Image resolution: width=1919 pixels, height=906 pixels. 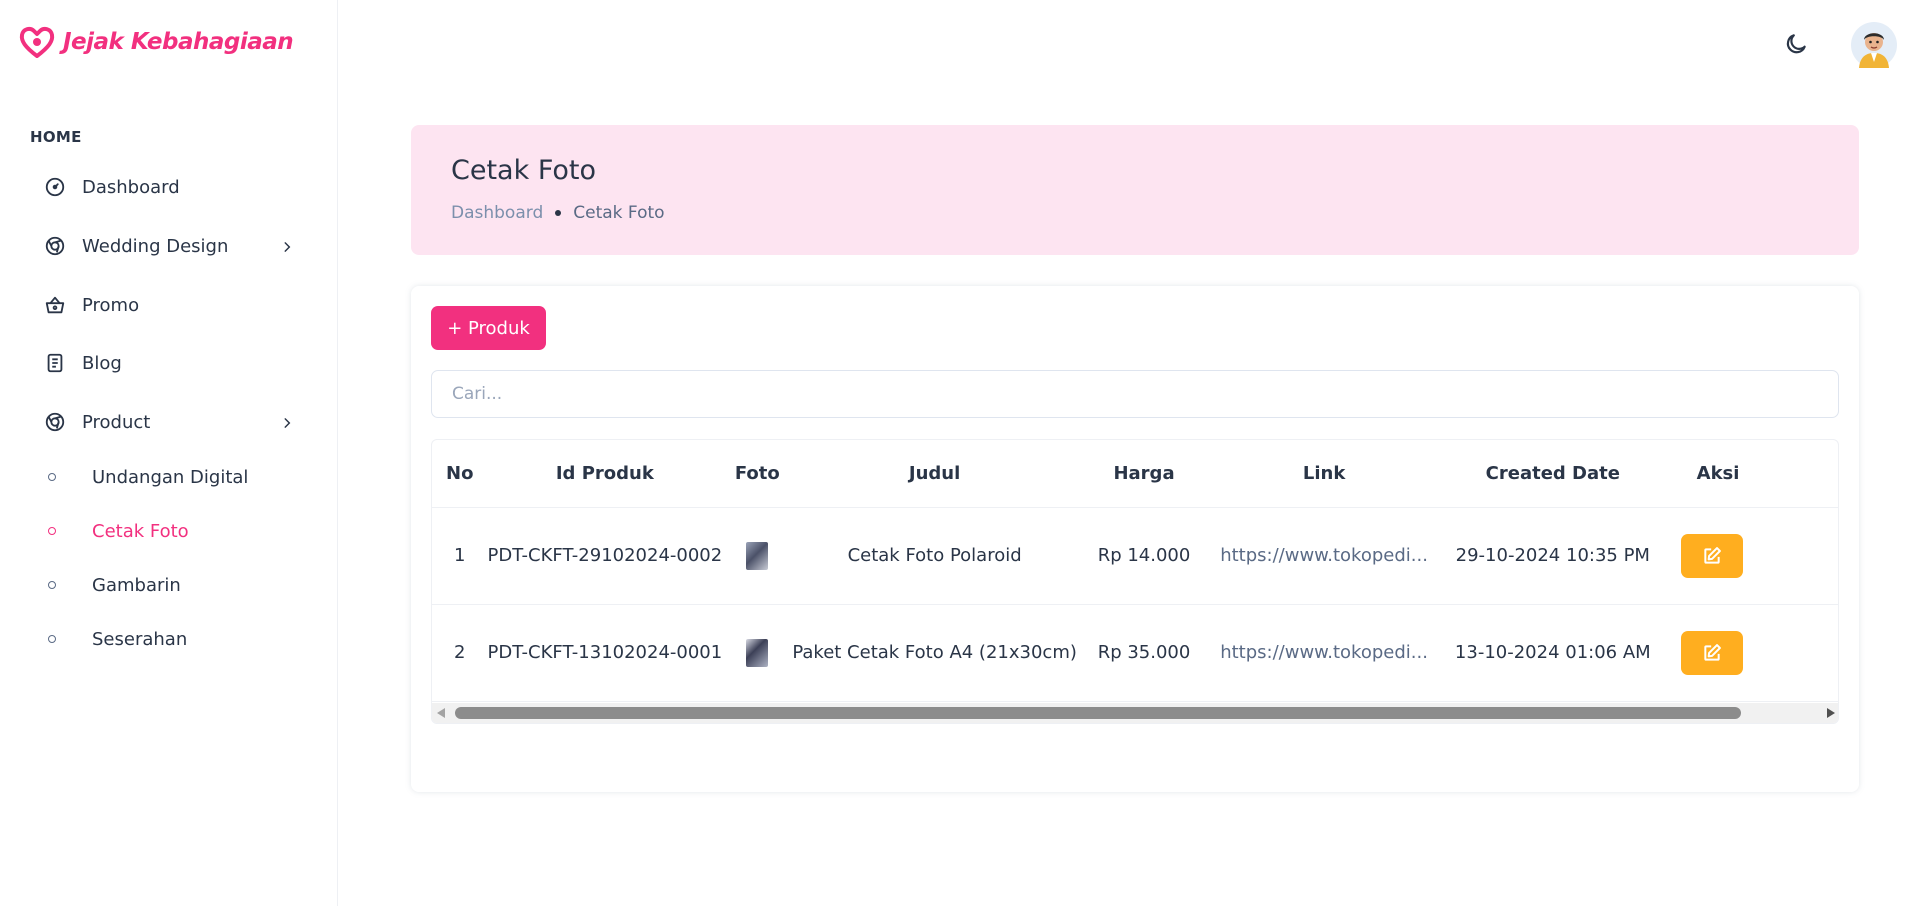 What do you see at coordinates (1796, 46) in the screenshot?
I see `moon-icon` at bounding box center [1796, 46].